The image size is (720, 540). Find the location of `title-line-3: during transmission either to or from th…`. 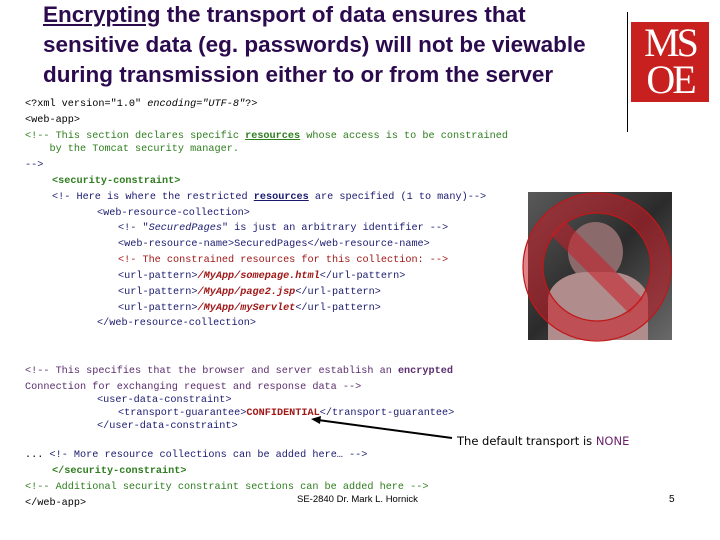

title-line-3: during transmission either to or from th… is located at coordinates (298, 74).